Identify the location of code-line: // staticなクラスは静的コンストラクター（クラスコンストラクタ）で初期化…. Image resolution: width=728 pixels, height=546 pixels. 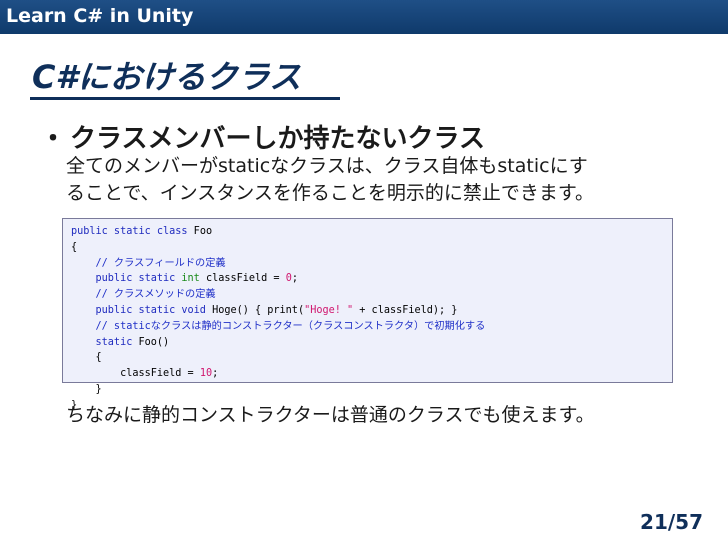
(371, 327).